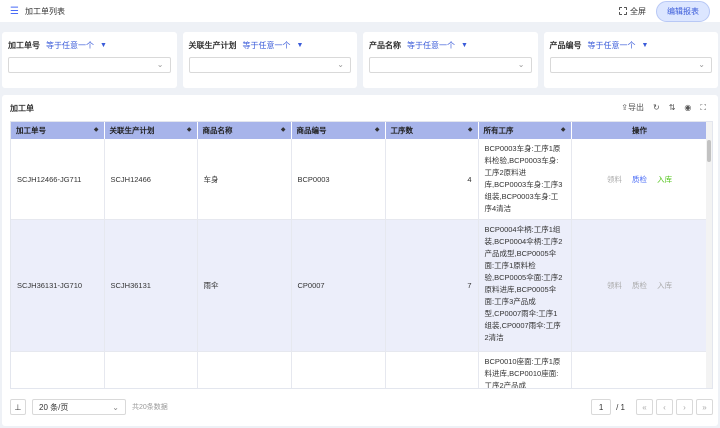 Image resolution: width=720 pixels, height=428 pixels. Describe the element at coordinates (704, 407) in the screenshot. I see `last-page-icon: »` at that location.